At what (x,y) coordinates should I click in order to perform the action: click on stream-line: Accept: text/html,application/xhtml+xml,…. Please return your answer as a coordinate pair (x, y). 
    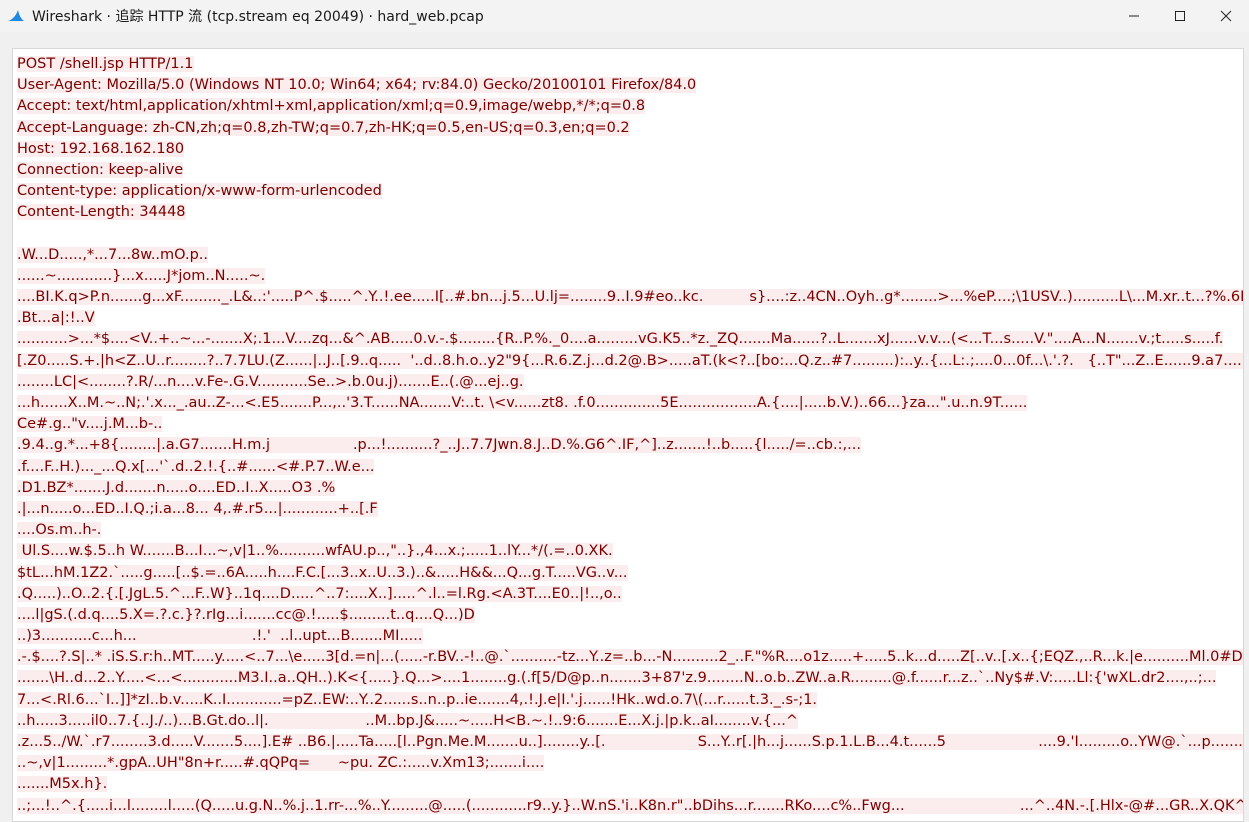
    Looking at the image, I should click on (630, 106).